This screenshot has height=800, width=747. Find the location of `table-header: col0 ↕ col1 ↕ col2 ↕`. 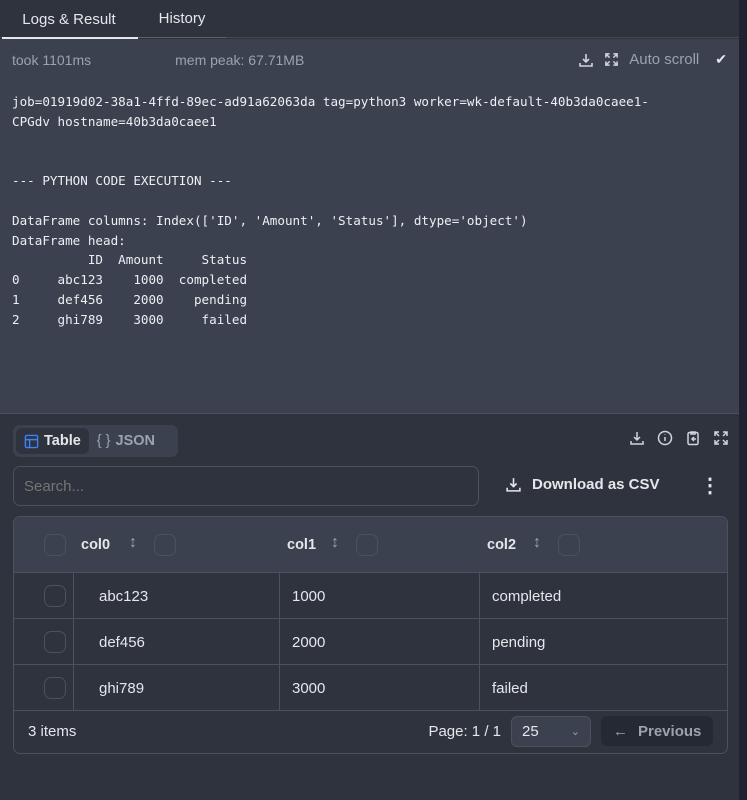

table-header: col0 ↕ col1 ↕ col2 ↕ is located at coordinates (370, 545).